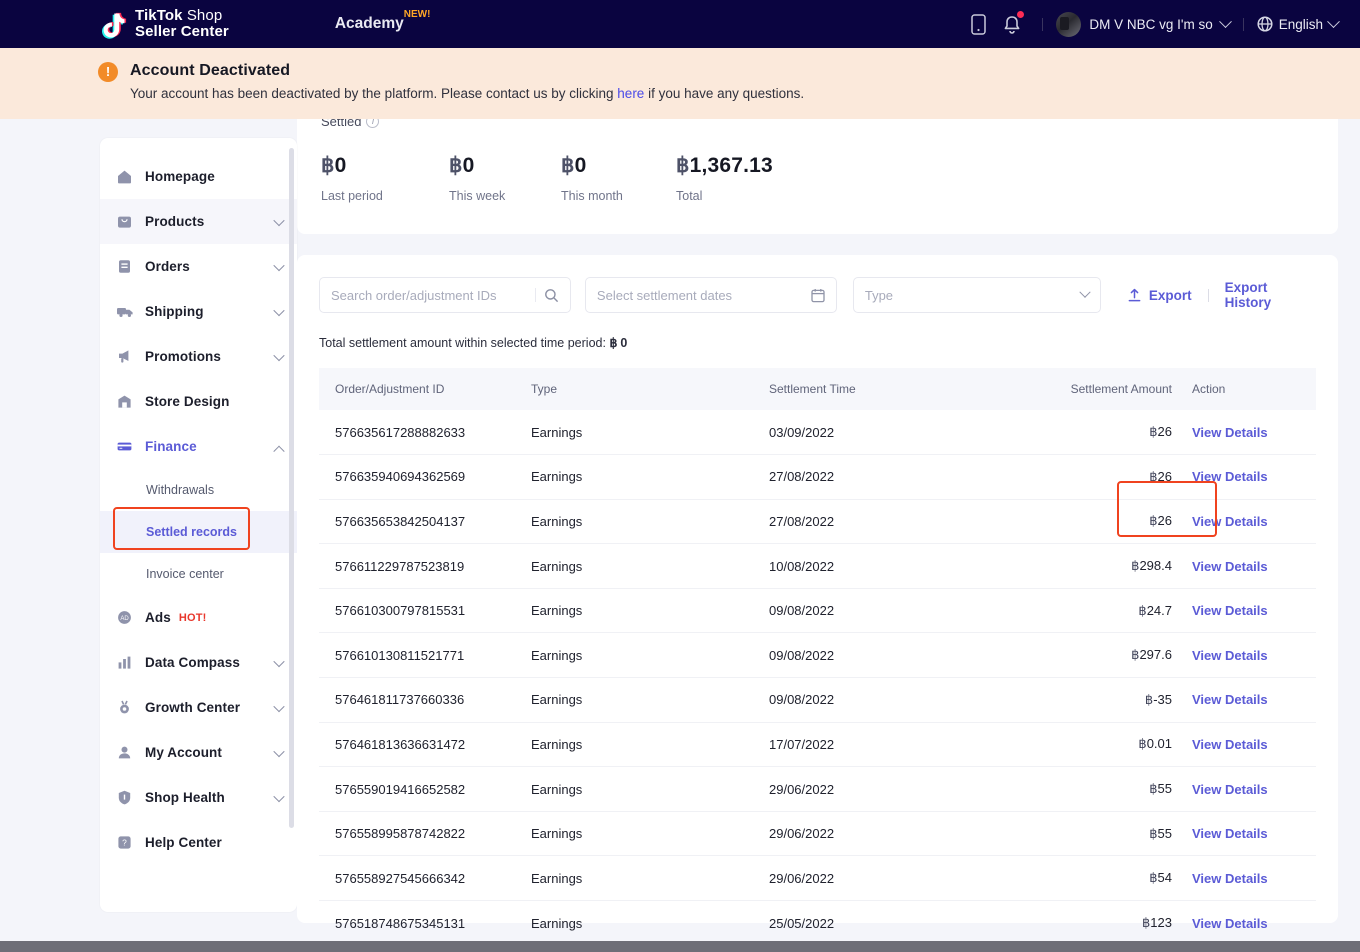  What do you see at coordinates (198, 401) in the screenshot?
I see `sidebar-item-store-design: Store Design` at bounding box center [198, 401].